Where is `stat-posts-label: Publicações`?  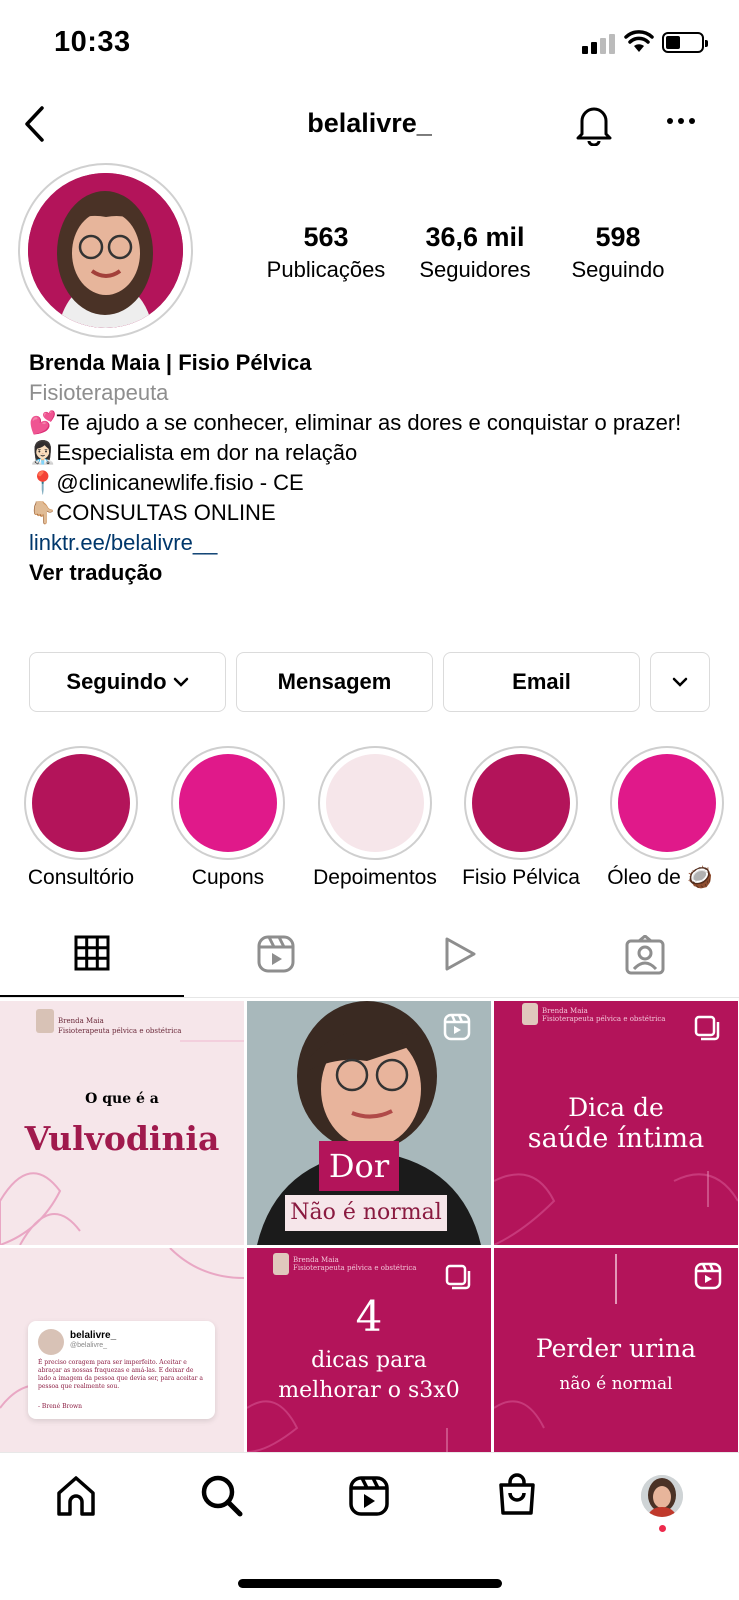
stat-posts-label: Publicações is located at coordinates (326, 269).